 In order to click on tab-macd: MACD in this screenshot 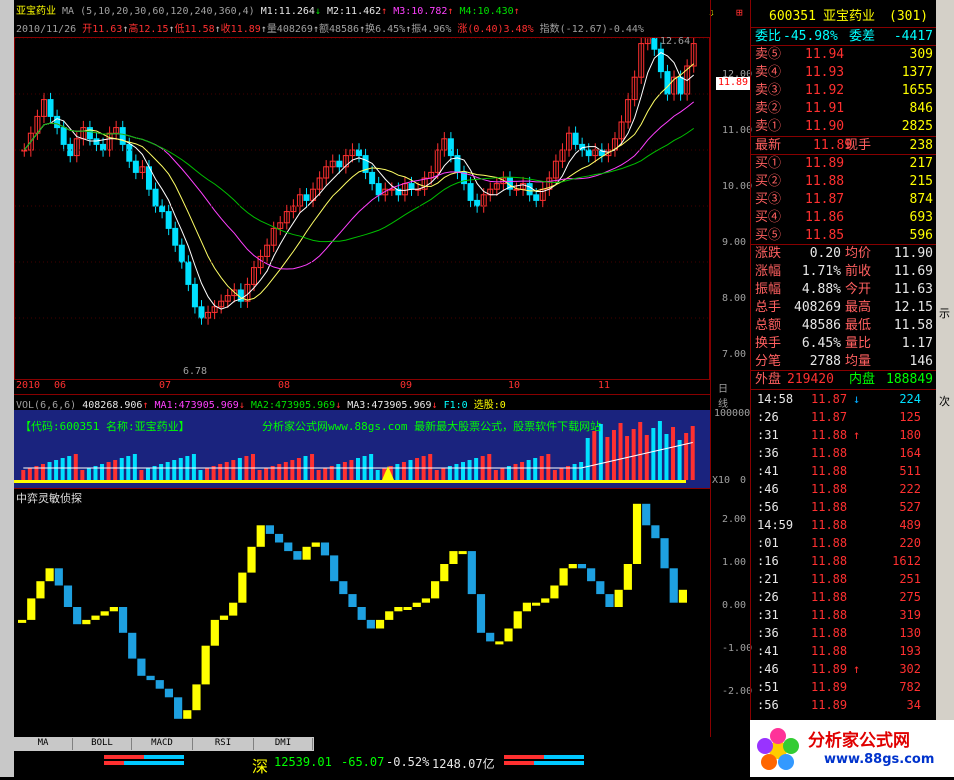, I will do `click(162, 744)`.